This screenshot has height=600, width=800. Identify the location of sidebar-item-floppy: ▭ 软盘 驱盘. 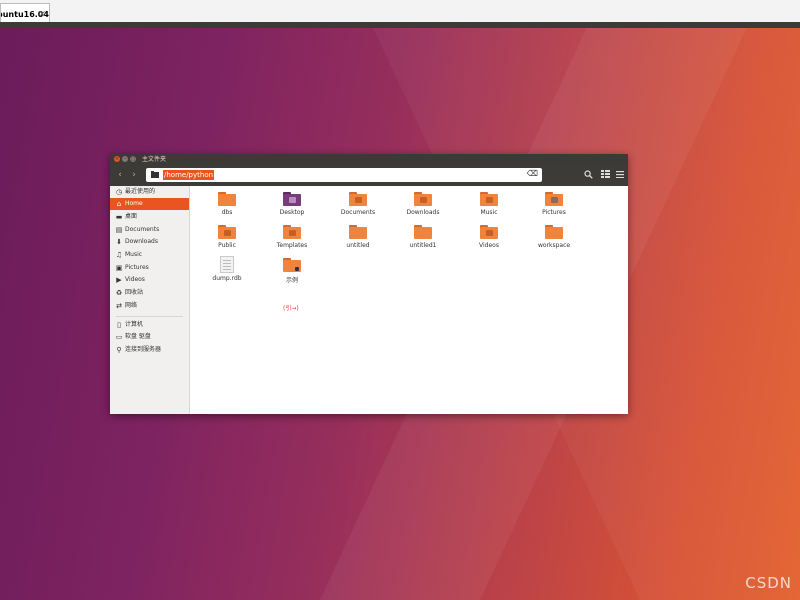
(149, 337).